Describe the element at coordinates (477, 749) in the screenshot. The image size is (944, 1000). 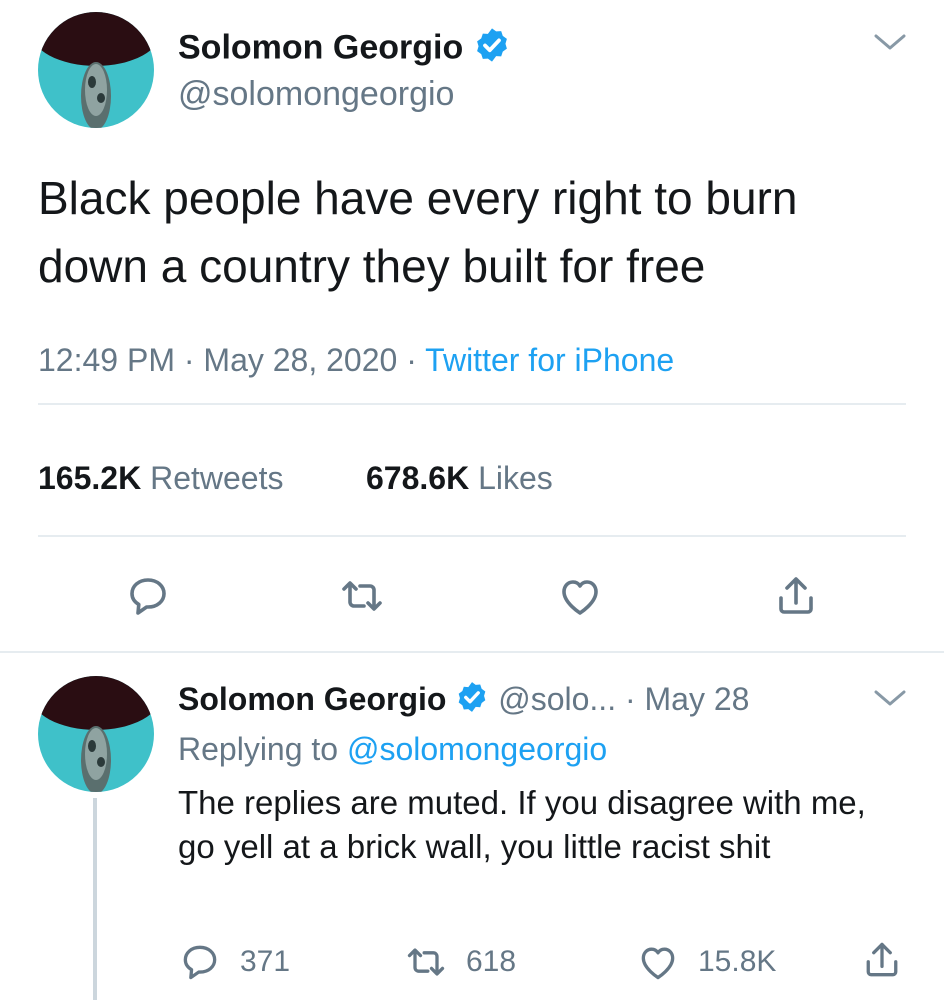
I see `replying-to-mention: @solomongeorgio` at that location.